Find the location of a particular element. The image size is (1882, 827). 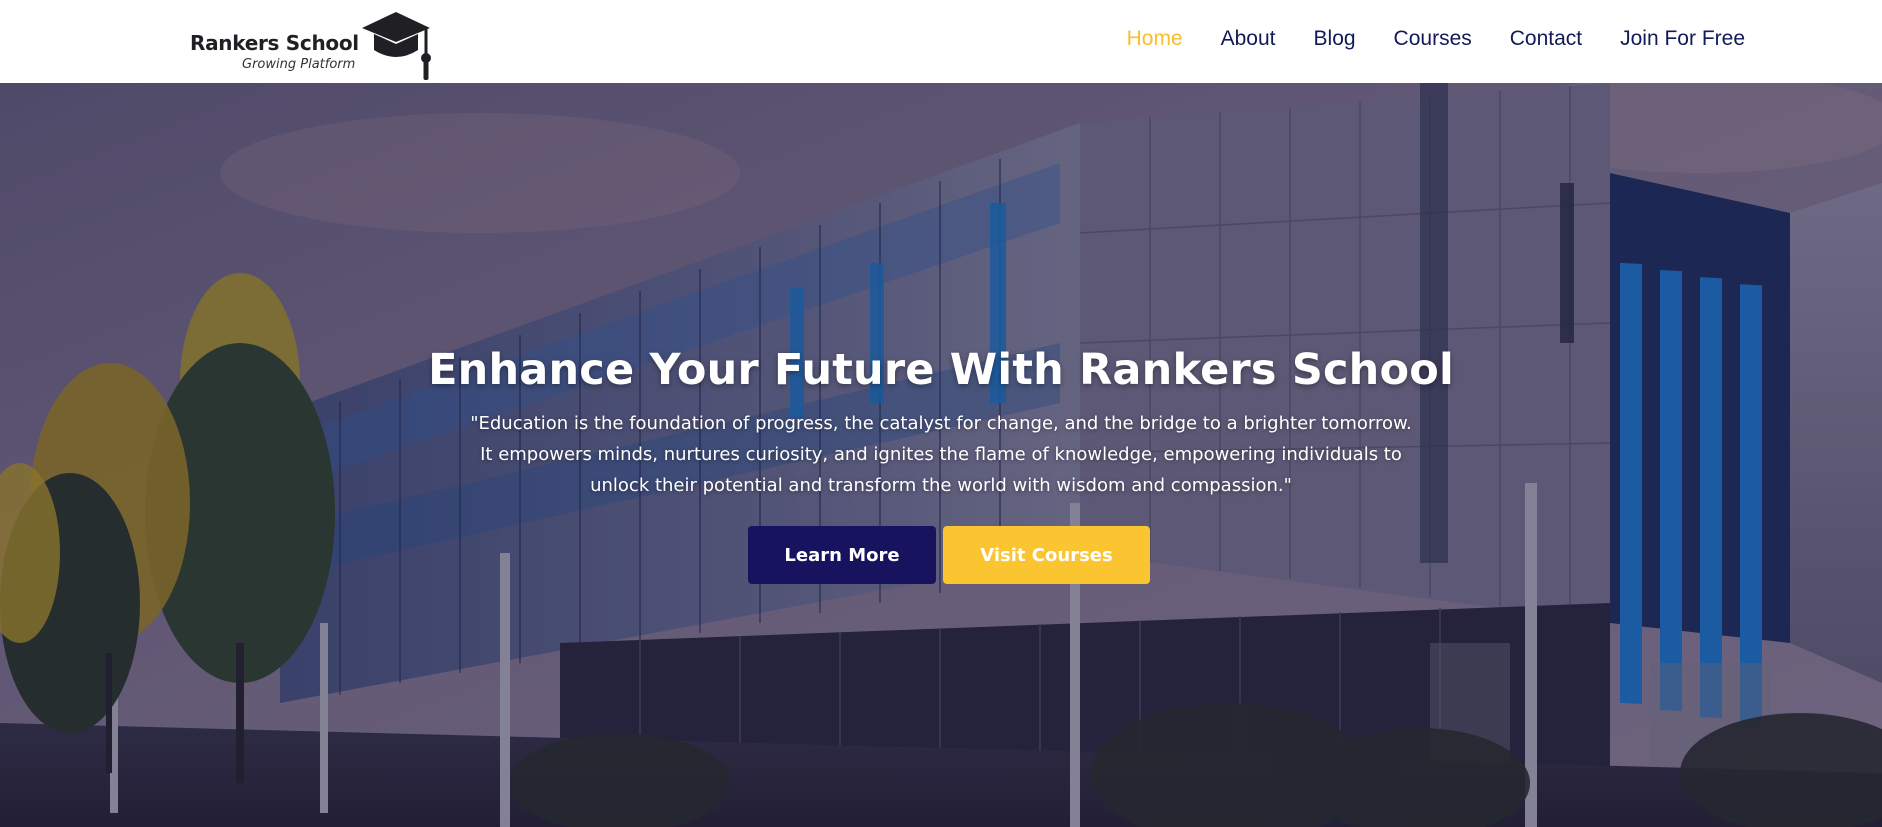

brand-tagline: Growing Platform is located at coordinates (299, 64).